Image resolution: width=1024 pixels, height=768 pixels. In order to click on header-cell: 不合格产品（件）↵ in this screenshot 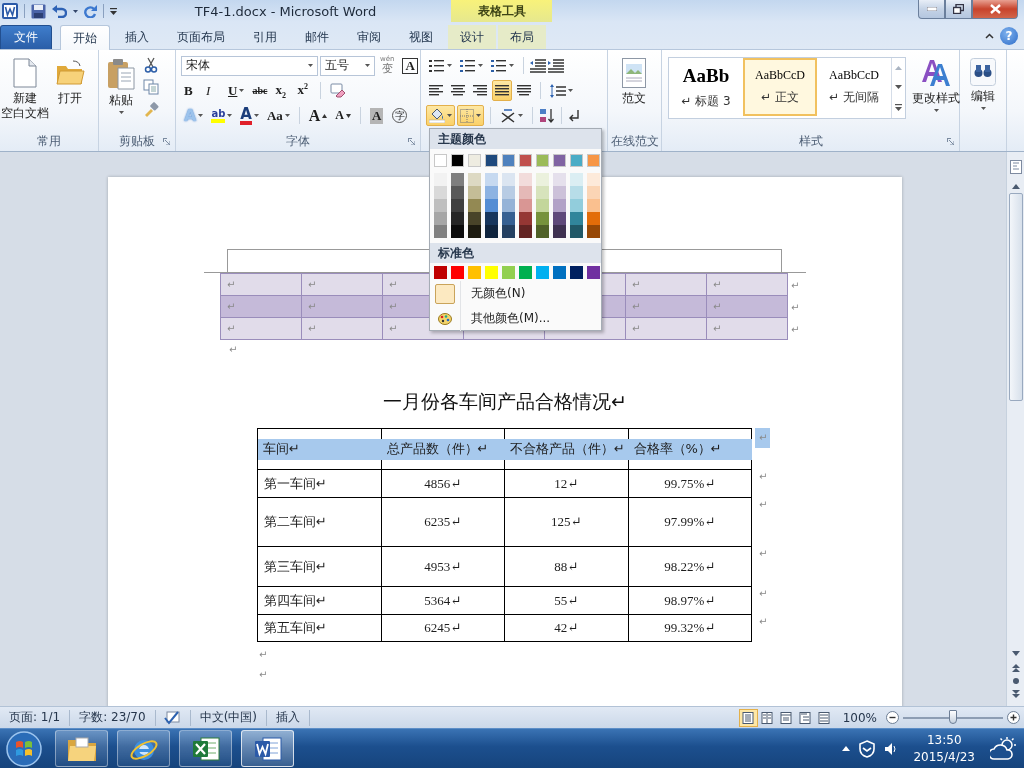, I will do `click(567, 449)`.